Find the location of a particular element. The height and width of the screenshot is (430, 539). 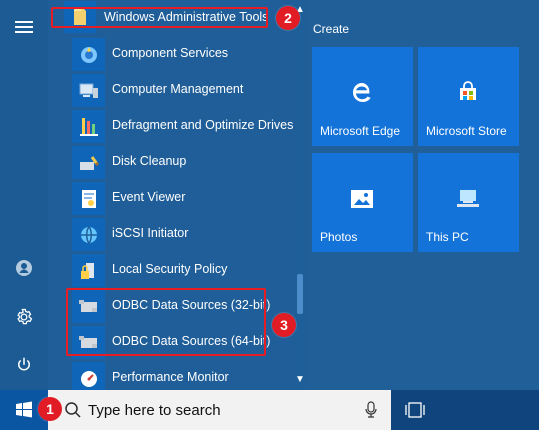

annotation-badge-1: 1 is located at coordinates (50, 409).